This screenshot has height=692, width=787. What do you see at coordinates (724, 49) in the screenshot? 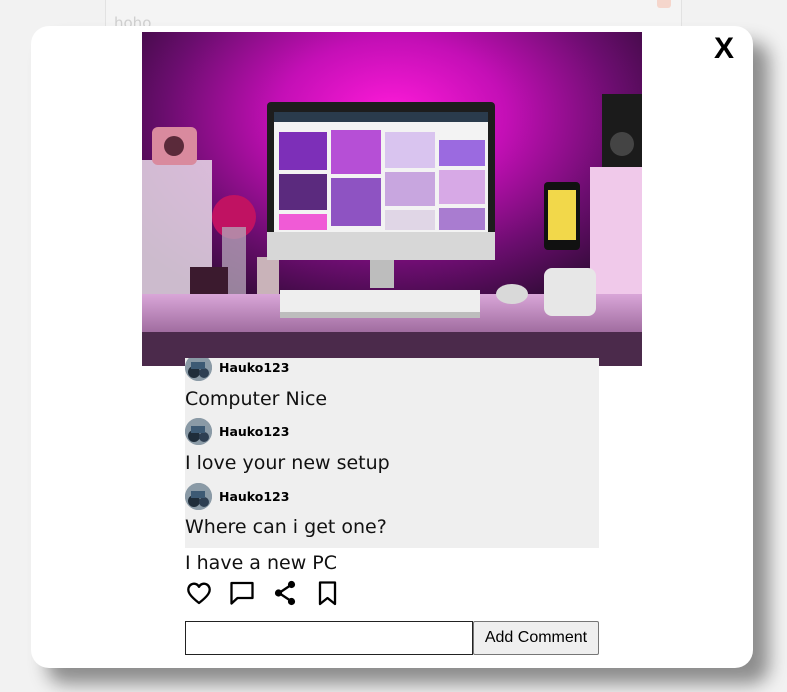
I see `close-button: X` at bounding box center [724, 49].